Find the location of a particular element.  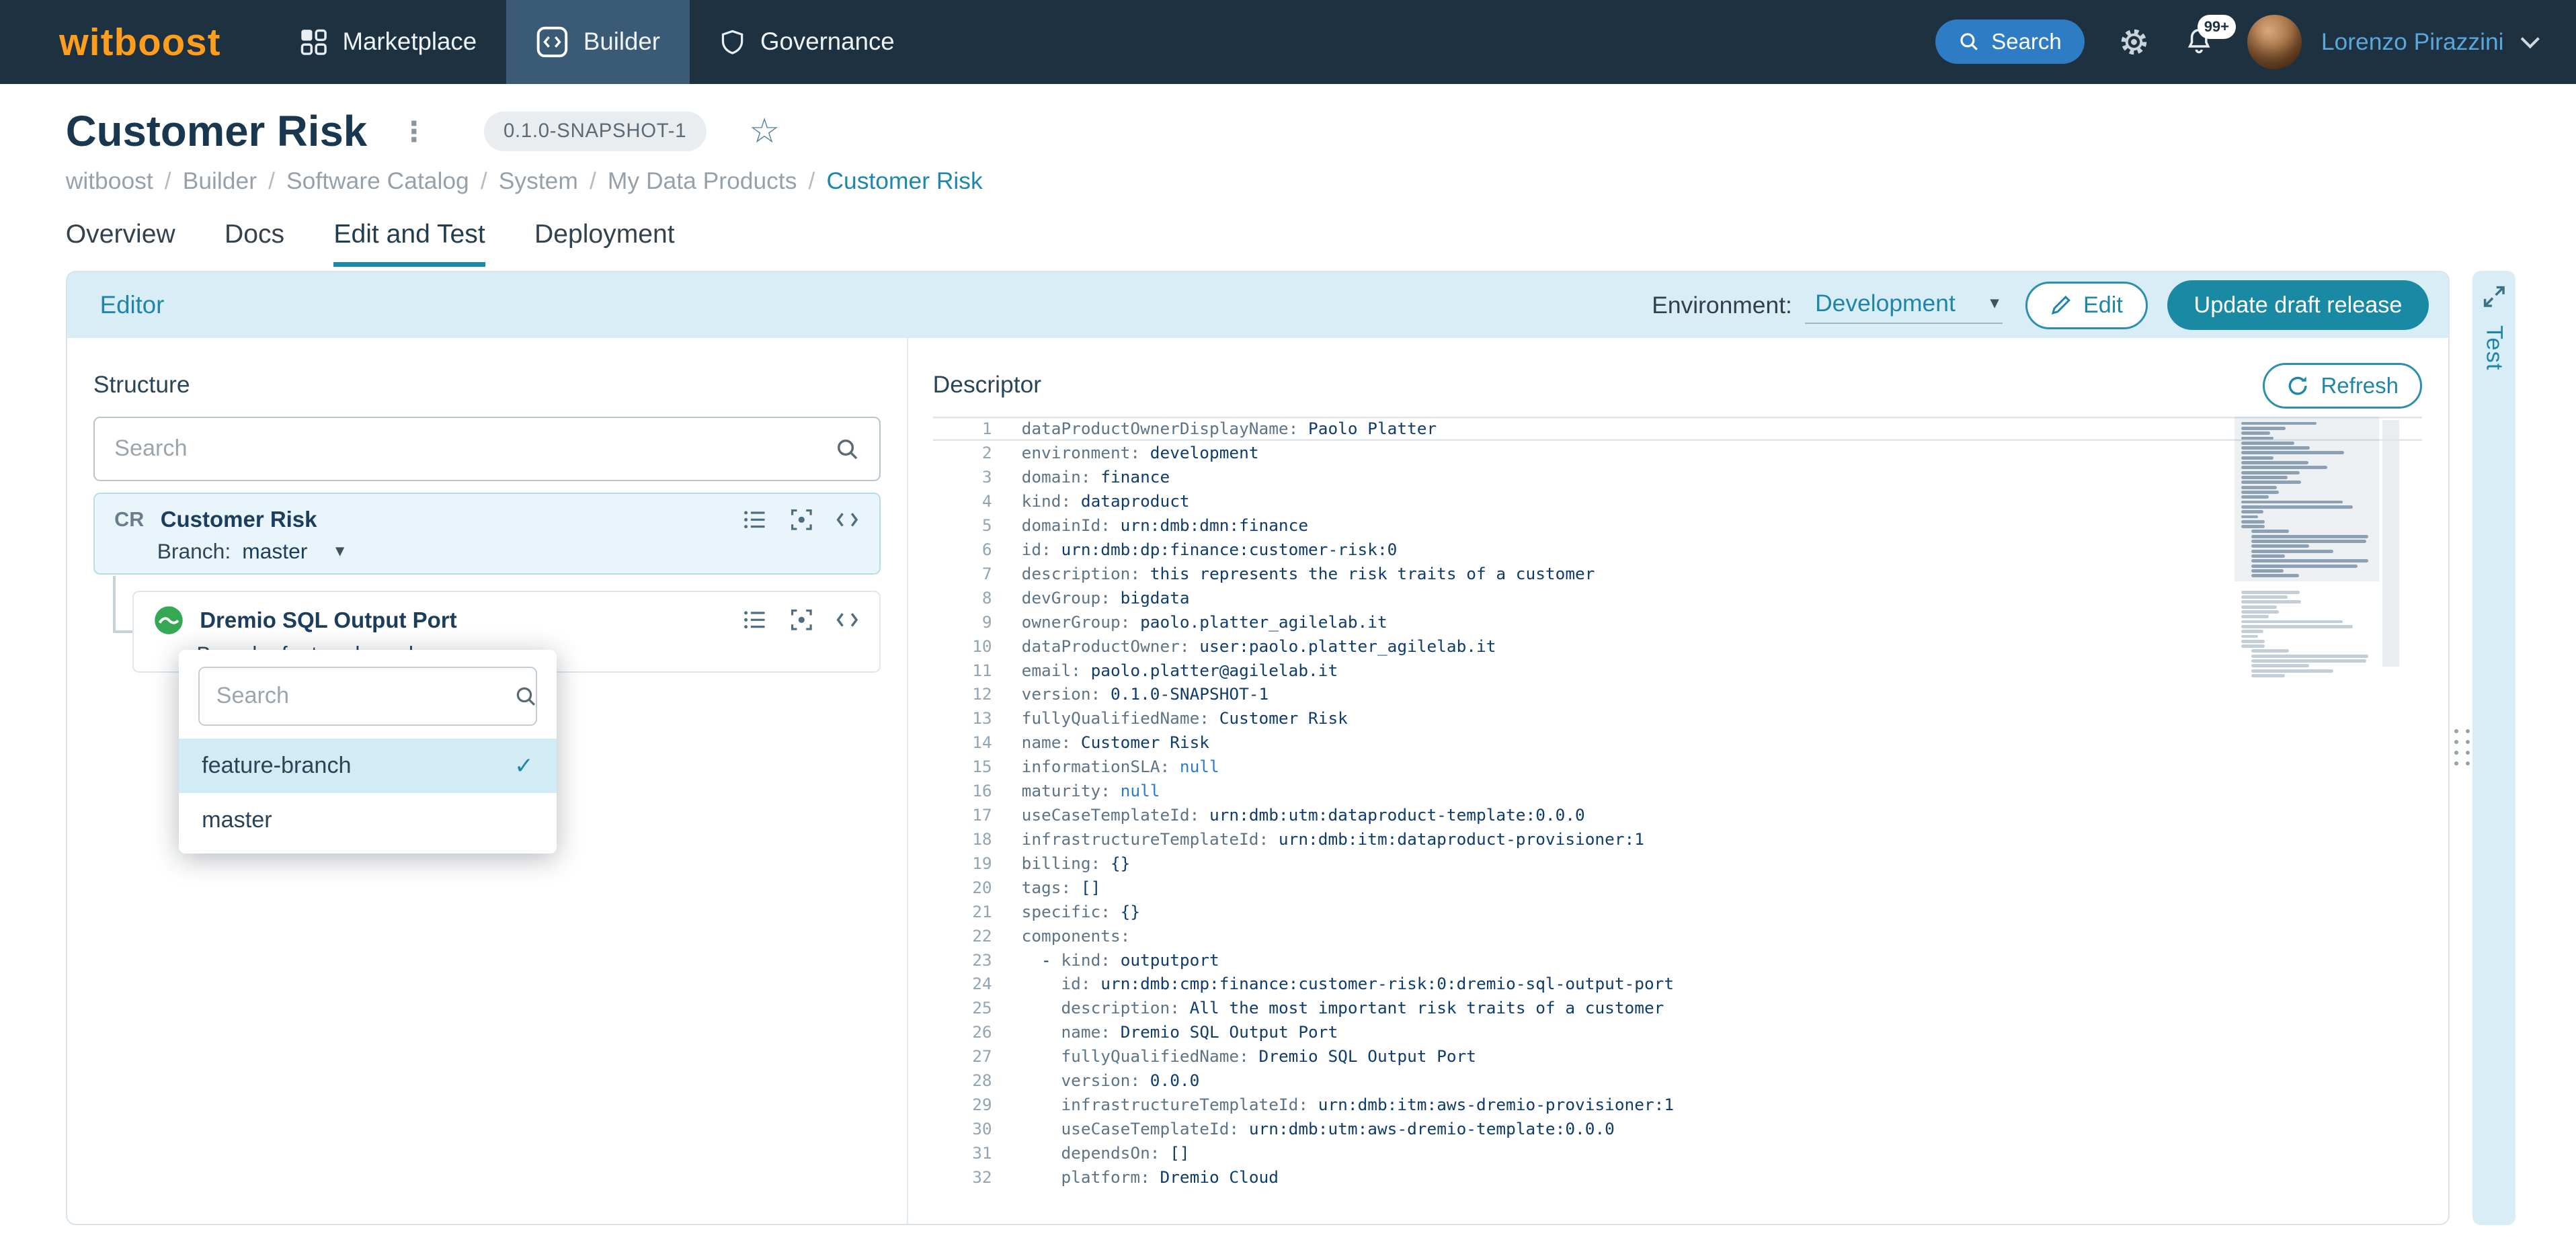

branch-label: Branch: is located at coordinates (194, 550).